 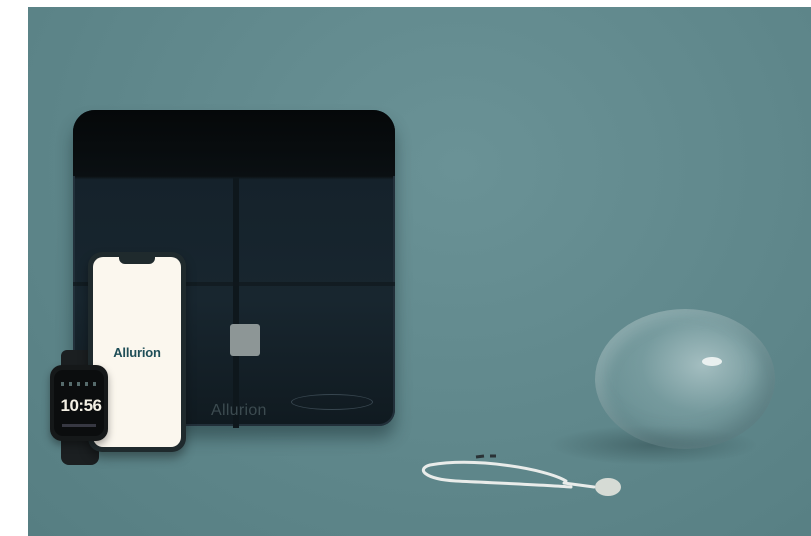 I want to click on gastric-balloon, so click(x=685, y=379).